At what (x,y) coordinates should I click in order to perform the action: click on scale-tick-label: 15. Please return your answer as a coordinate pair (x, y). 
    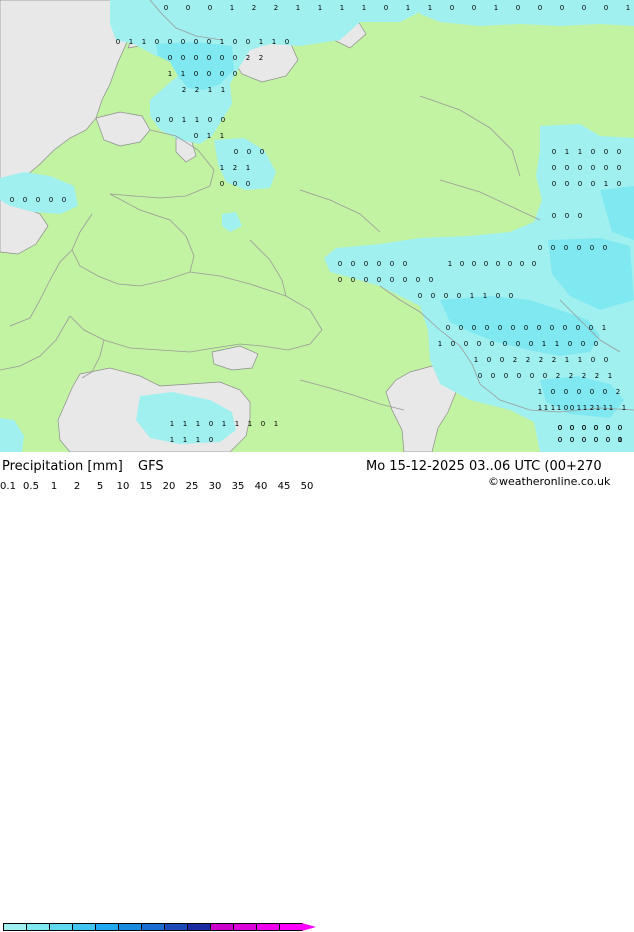
    Looking at the image, I should click on (146, 486).